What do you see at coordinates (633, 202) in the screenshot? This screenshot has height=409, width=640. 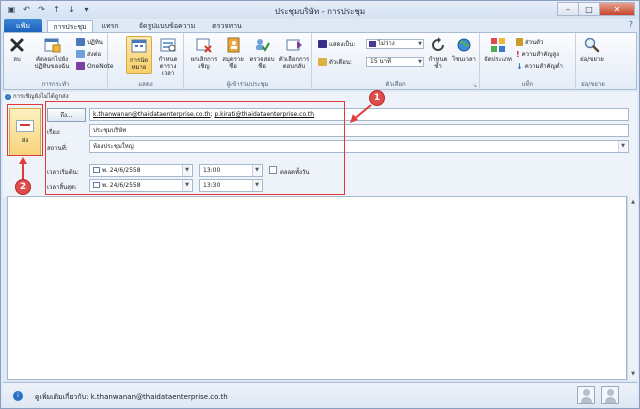 I see `scroll-up-icon: ▲` at bounding box center [633, 202].